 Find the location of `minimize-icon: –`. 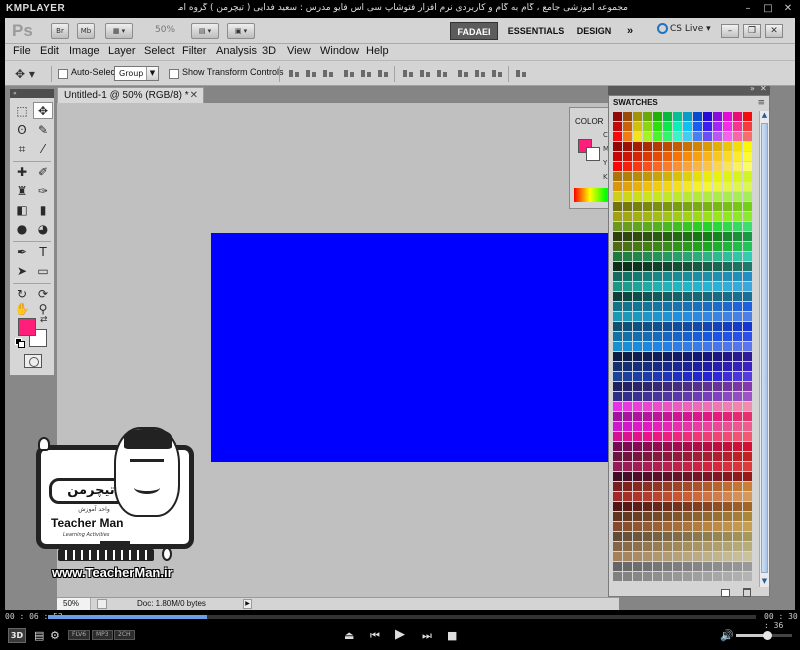

minimize-icon: – is located at coordinates (748, 9).